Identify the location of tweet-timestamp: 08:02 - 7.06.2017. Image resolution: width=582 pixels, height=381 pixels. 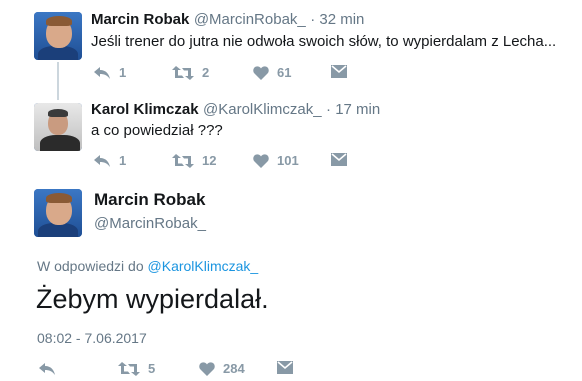
(92, 338).